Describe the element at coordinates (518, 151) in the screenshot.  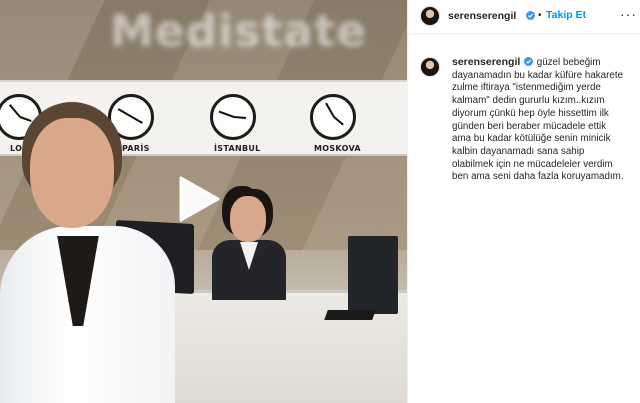
I see `caption-line: kalbin dayanamadı sana sahip` at that location.